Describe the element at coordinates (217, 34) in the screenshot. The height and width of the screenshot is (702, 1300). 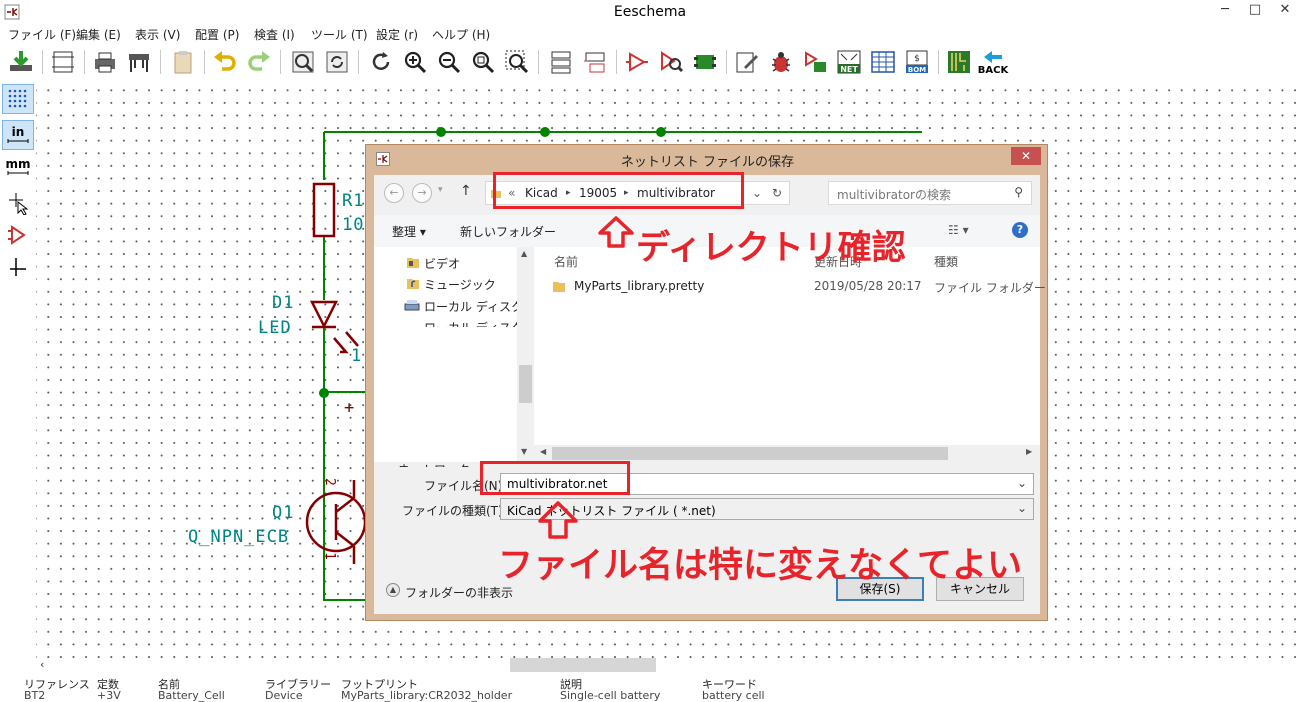
I see `menu-place: 配置 (P)` at that location.